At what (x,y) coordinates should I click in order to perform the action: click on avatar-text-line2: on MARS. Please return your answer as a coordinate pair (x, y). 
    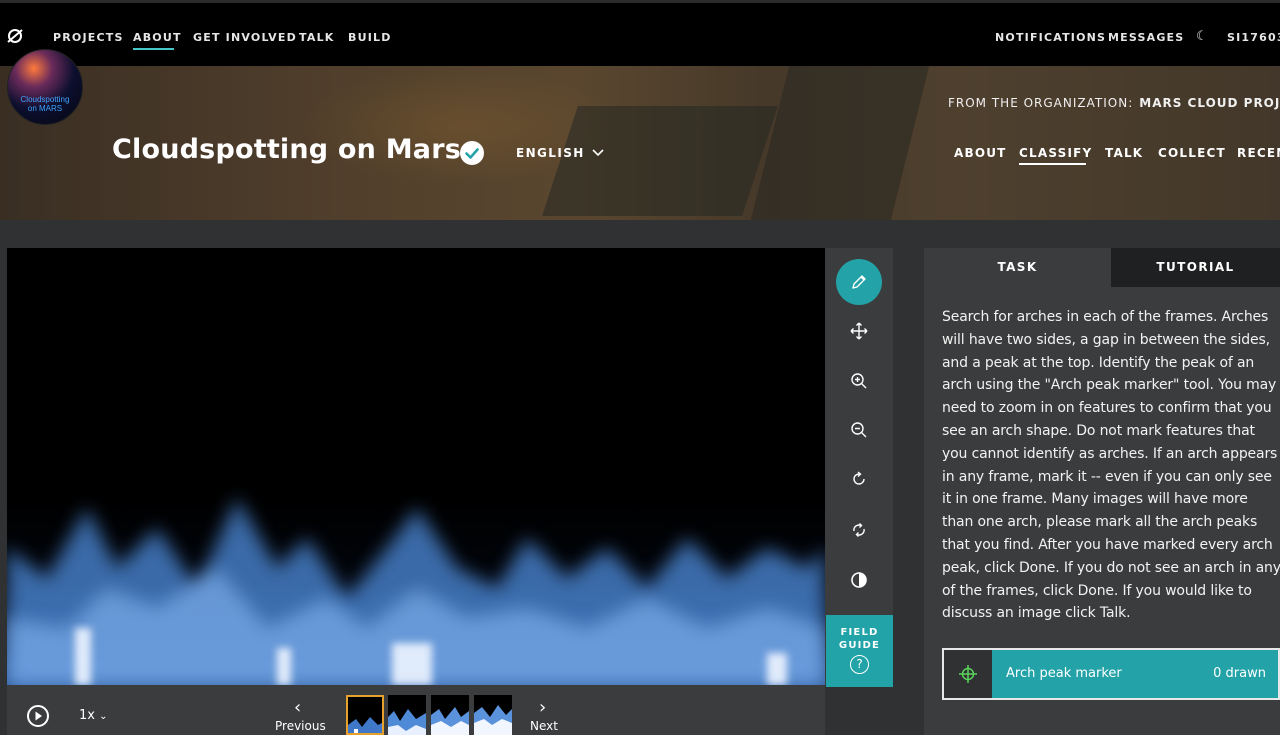
    Looking at the image, I should click on (45, 108).